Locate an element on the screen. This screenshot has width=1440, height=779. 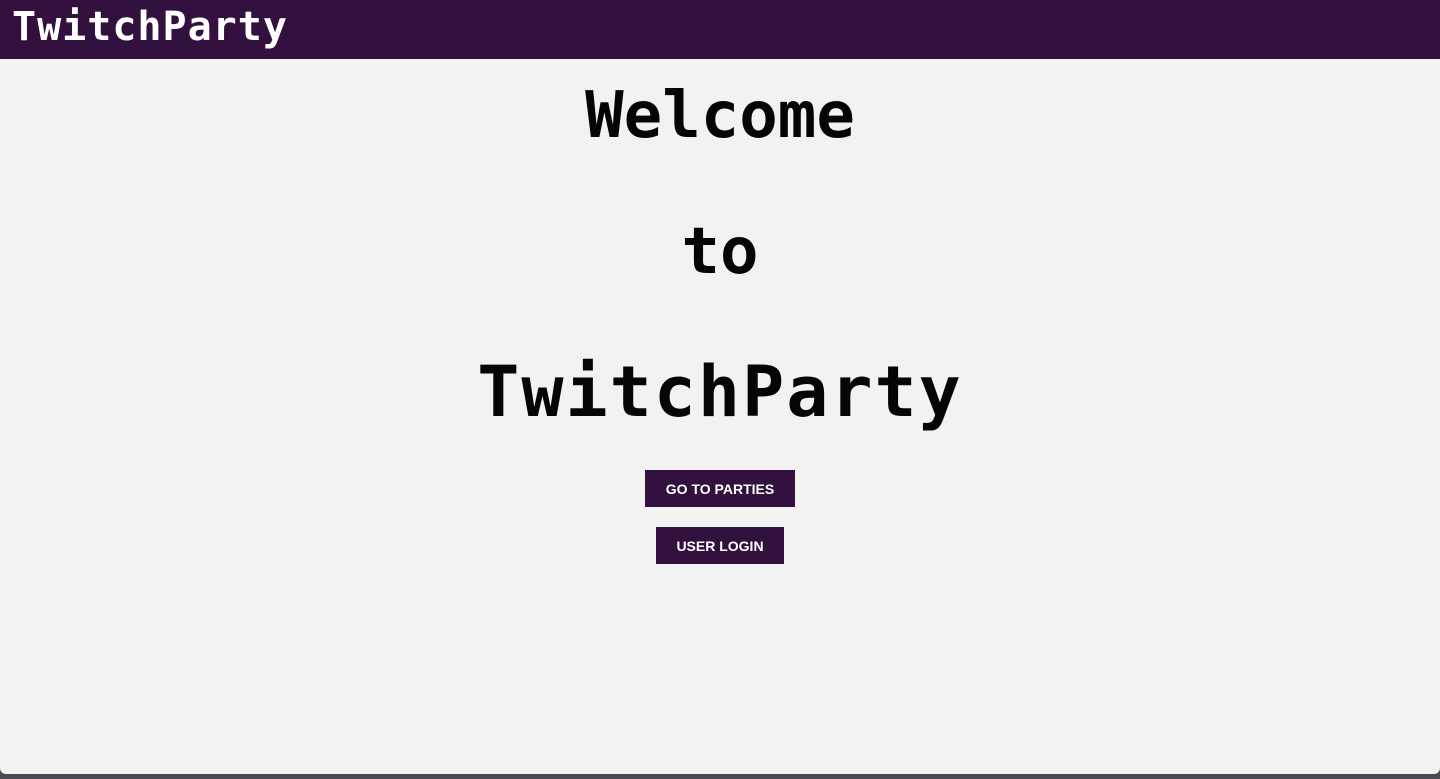
user-login-button: USER LOGIN is located at coordinates (720, 545).